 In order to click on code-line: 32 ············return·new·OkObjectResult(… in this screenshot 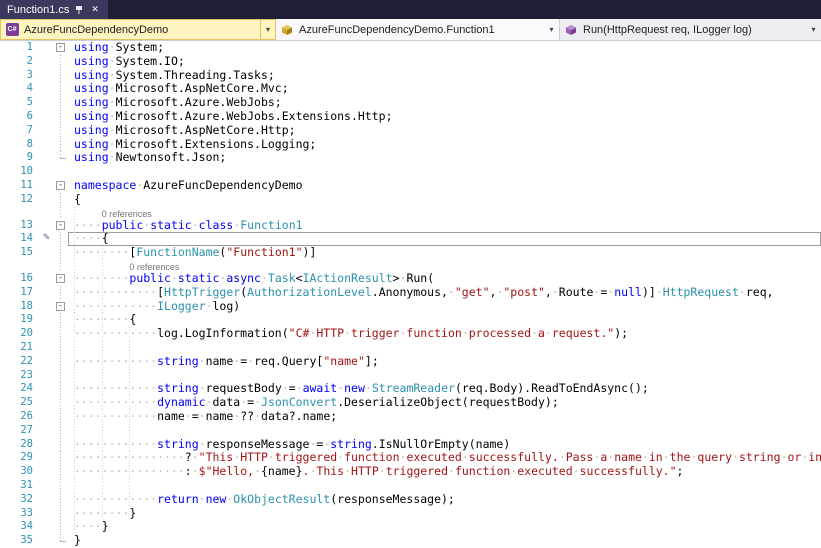, I will do `click(410, 499)`.